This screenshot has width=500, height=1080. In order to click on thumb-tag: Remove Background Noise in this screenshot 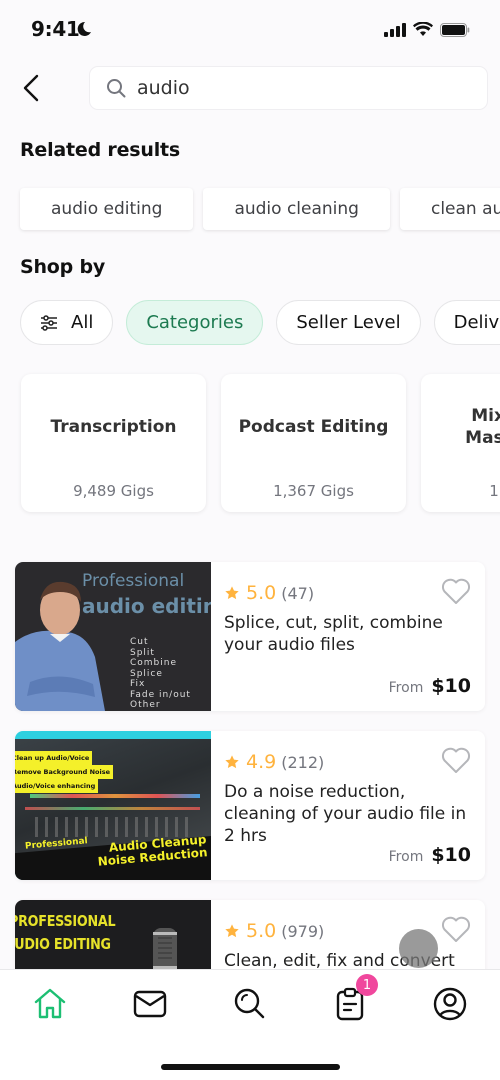, I will do `click(64, 772)`.